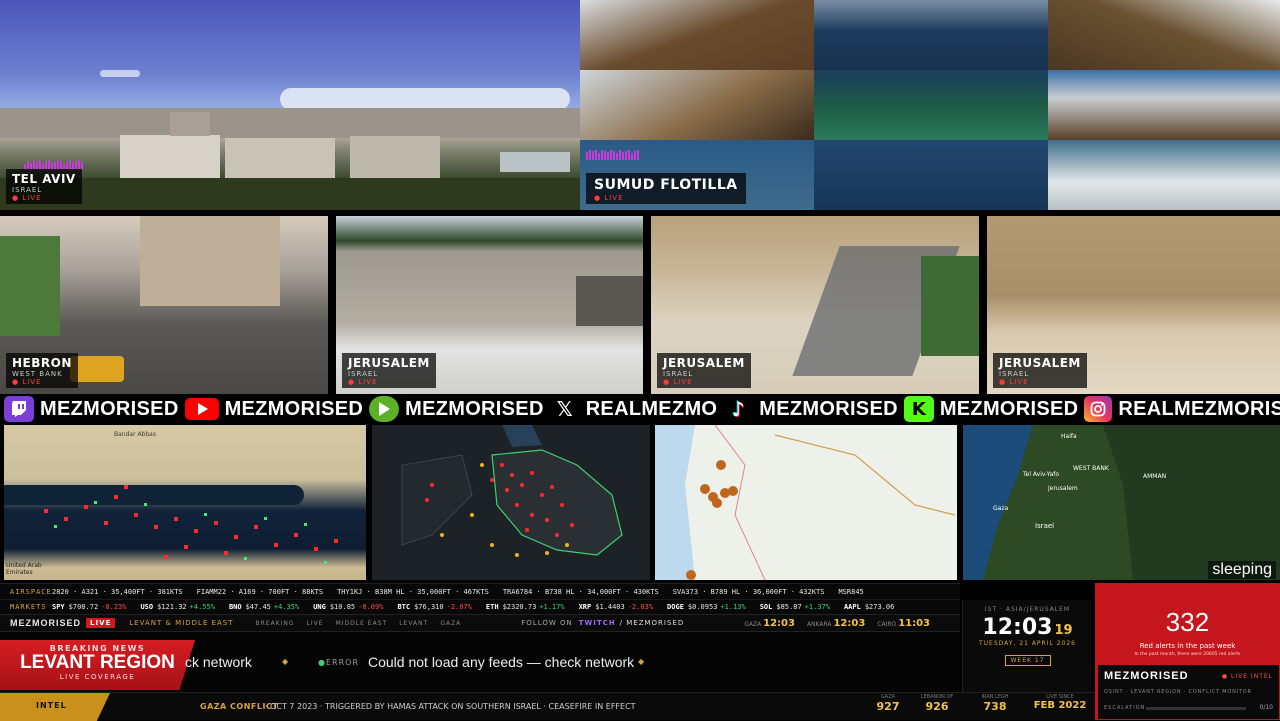 This screenshot has height=721, width=1280. Describe the element at coordinates (342, 607) in the screenshot. I see `market-price: $10.85` at that location.